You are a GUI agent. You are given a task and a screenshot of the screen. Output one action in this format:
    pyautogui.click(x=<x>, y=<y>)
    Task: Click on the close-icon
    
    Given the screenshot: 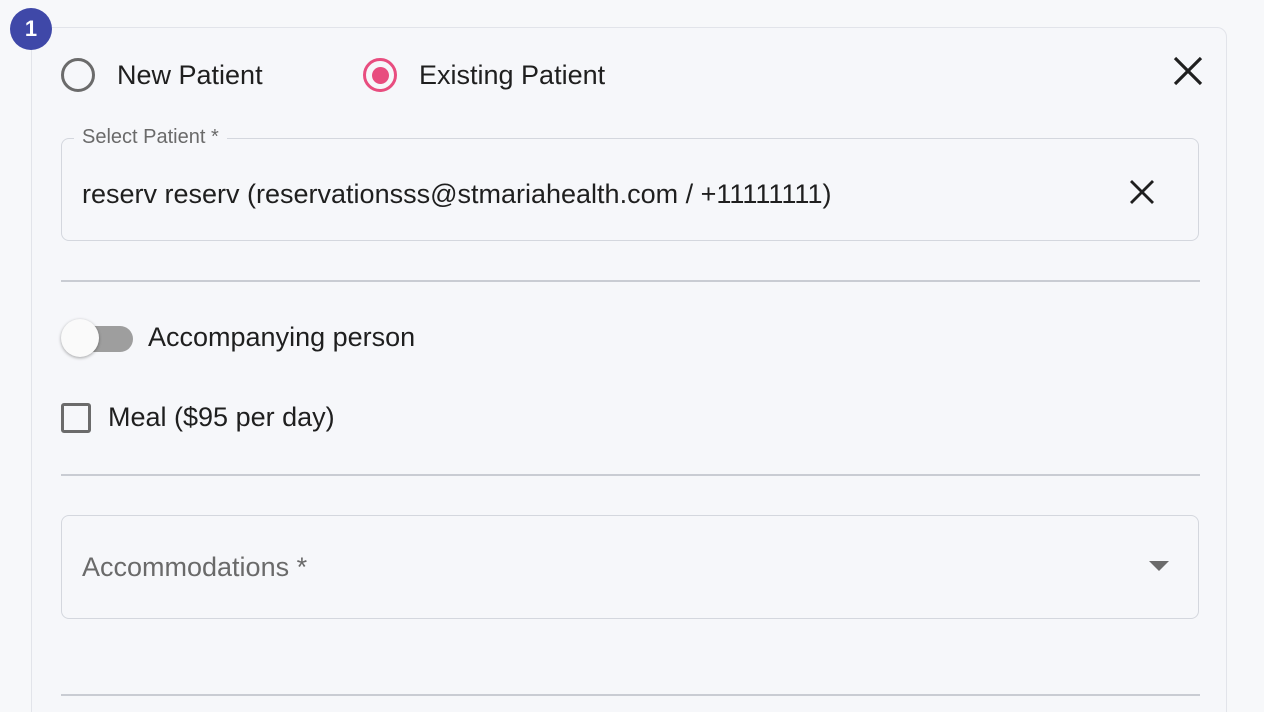 What is the action you would take?
    pyautogui.click(x=1188, y=71)
    